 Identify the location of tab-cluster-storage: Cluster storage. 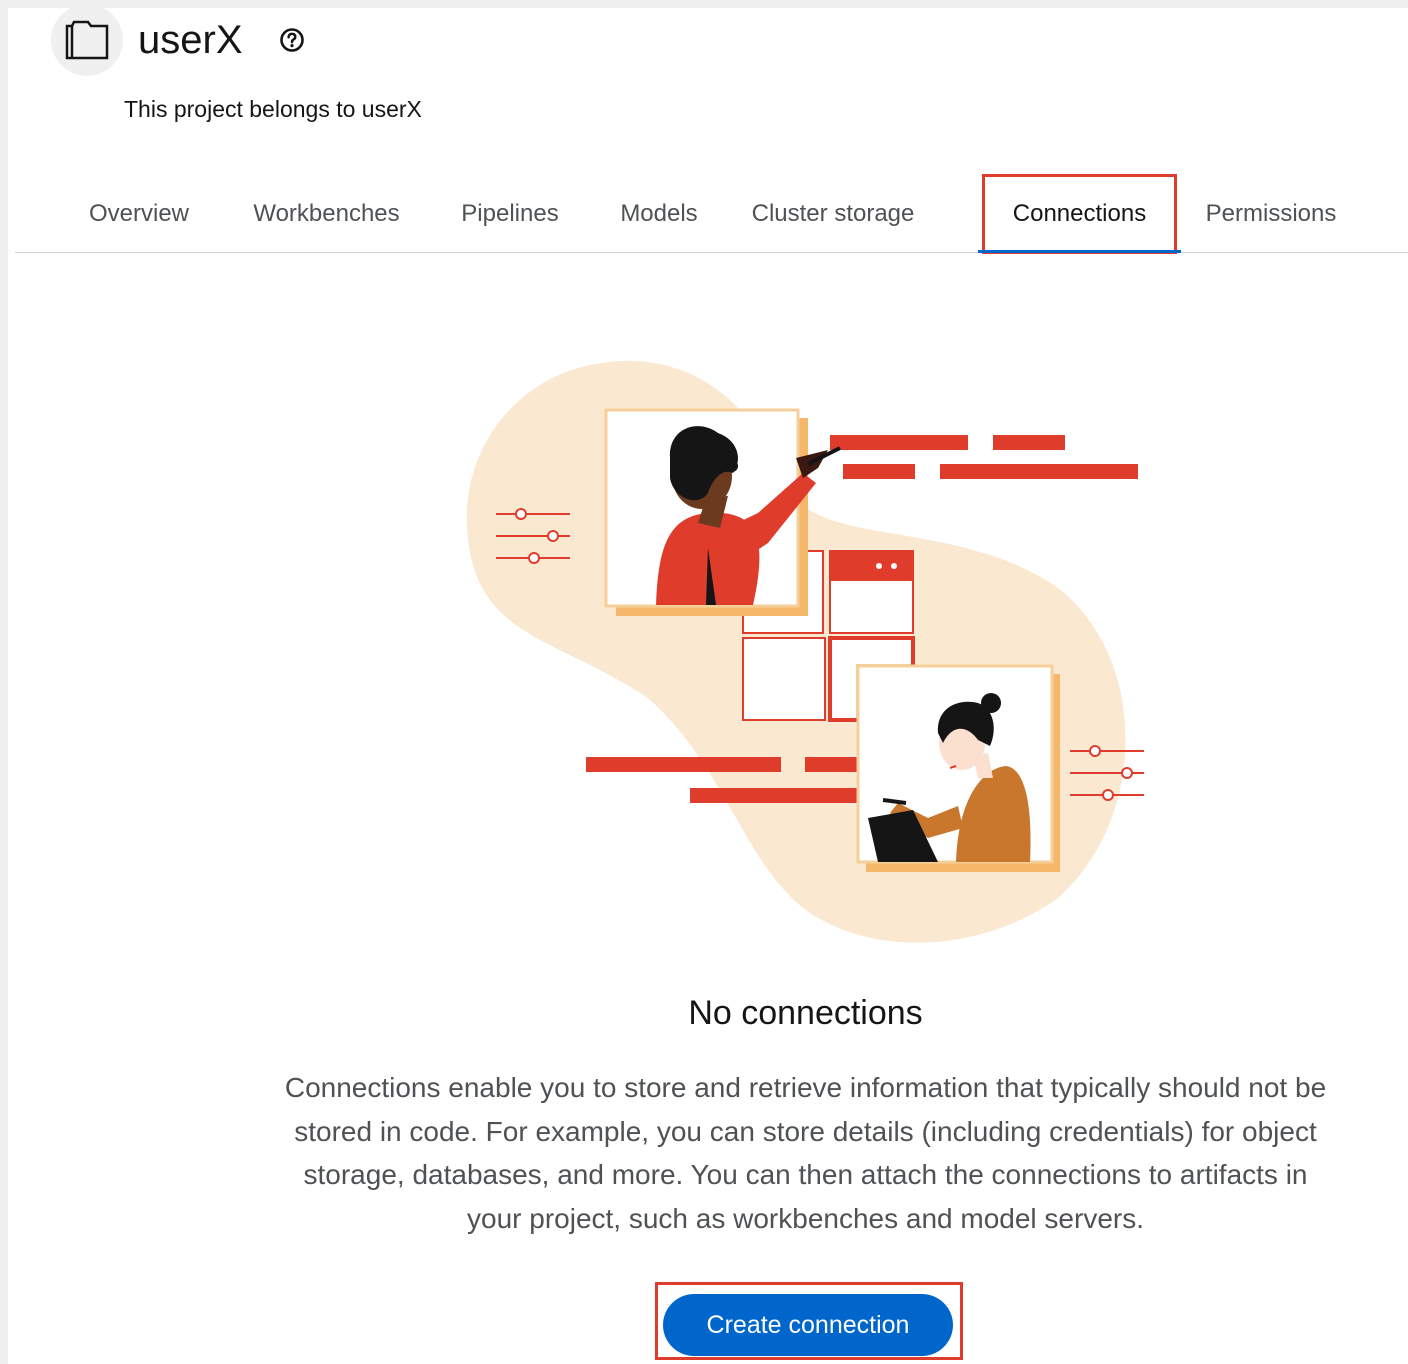
(833, 214).